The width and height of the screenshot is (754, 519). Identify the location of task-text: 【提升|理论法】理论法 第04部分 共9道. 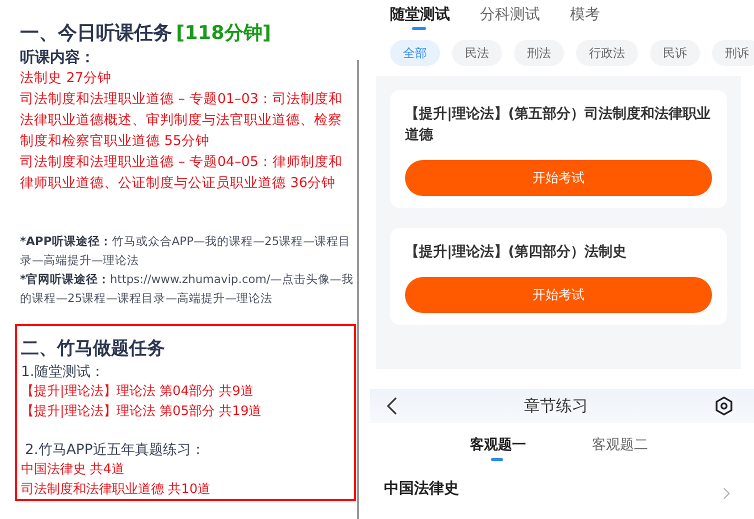
(137, 392).